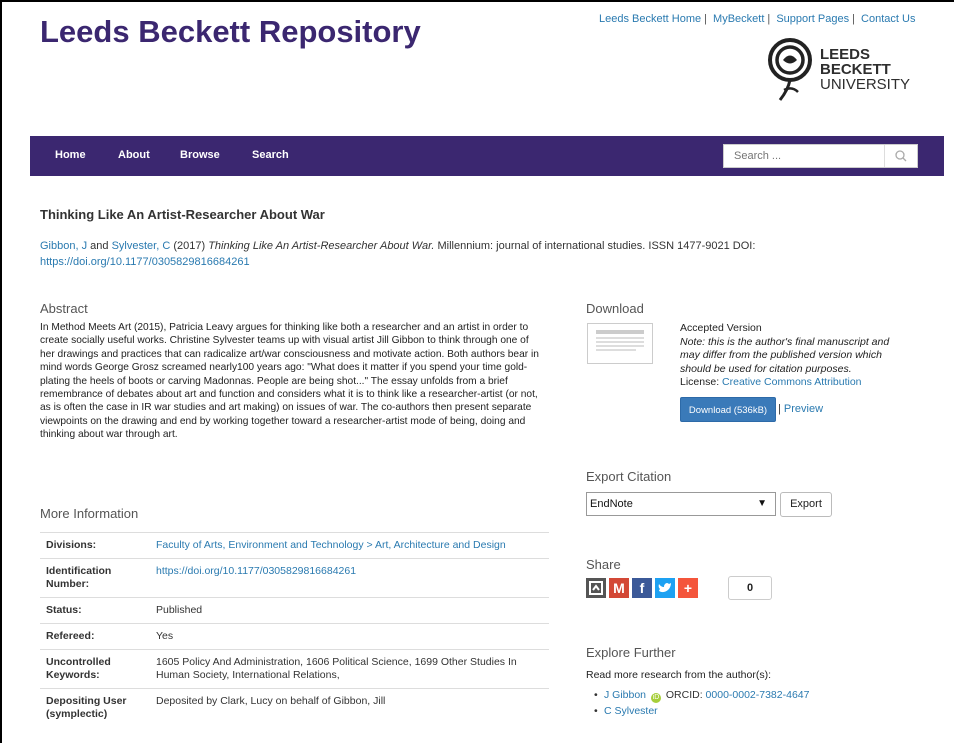 The width and height of the screenshot is (954, 743). I want to click on top-link-support: Support Pages, so click(812, 19).